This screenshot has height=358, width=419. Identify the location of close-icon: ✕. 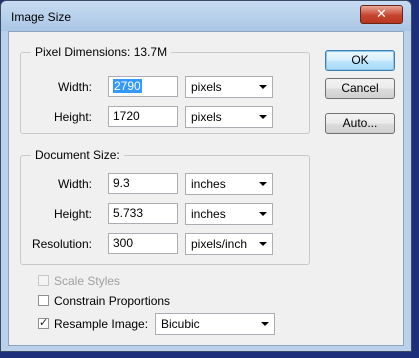
(381, 14).